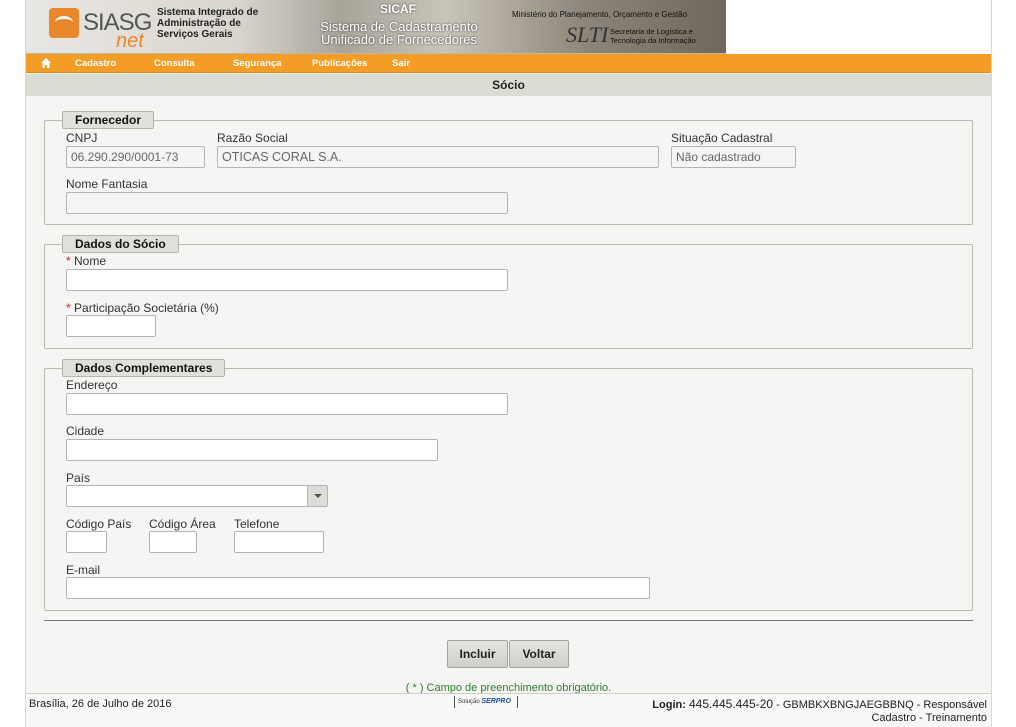 This screenshot has height=727, width=1016. I want to click on email-label: E-mail, so click(83, 570).